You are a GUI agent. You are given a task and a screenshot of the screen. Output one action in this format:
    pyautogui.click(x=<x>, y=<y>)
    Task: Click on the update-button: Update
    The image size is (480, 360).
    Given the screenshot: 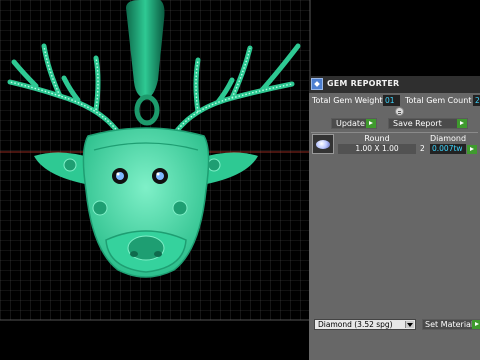 What is the action you would take?
    pyautogui.click(x=354, y=123)
    